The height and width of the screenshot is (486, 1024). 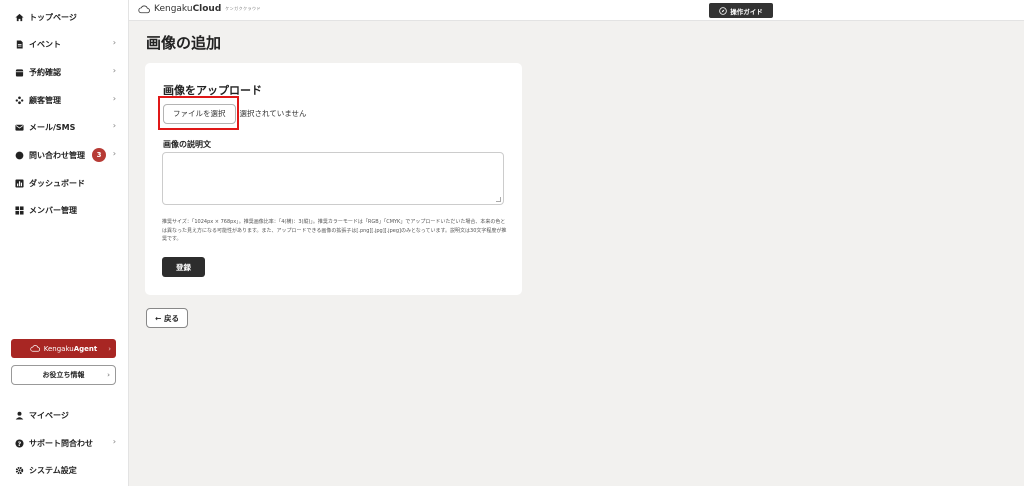 I want to click on sidebar-item-label: ダッシュボード, so click(x=57, y=183).